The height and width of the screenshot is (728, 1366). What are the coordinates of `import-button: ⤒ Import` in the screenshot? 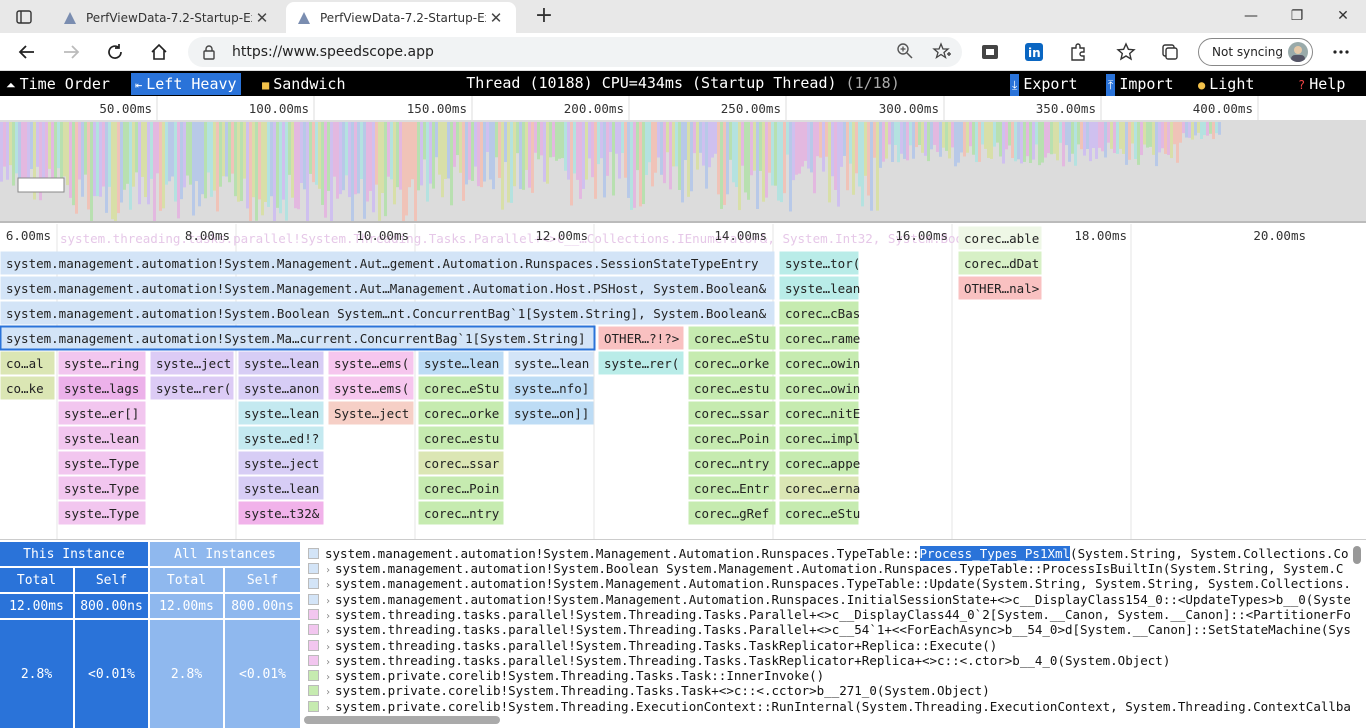 It's located at (1140, 84).